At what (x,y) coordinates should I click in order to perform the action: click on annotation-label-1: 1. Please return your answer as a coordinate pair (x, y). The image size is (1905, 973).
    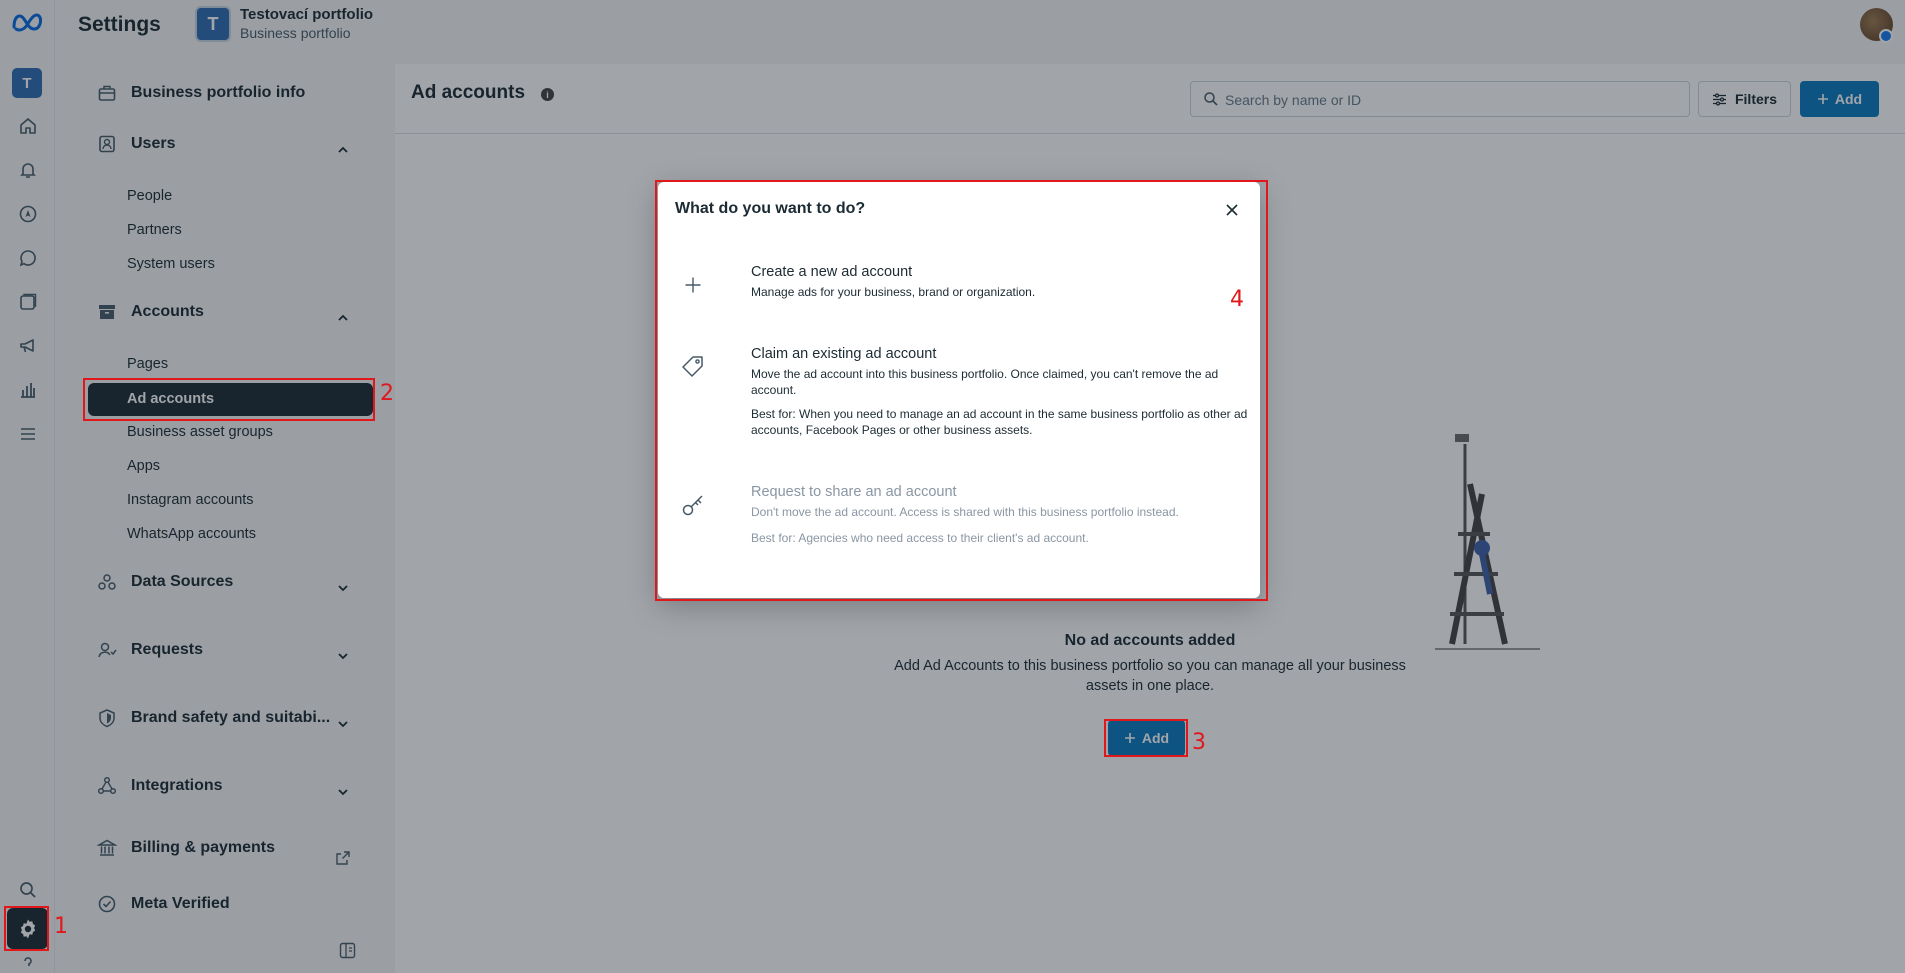
    Looking at the image, I should click on (61, 926).